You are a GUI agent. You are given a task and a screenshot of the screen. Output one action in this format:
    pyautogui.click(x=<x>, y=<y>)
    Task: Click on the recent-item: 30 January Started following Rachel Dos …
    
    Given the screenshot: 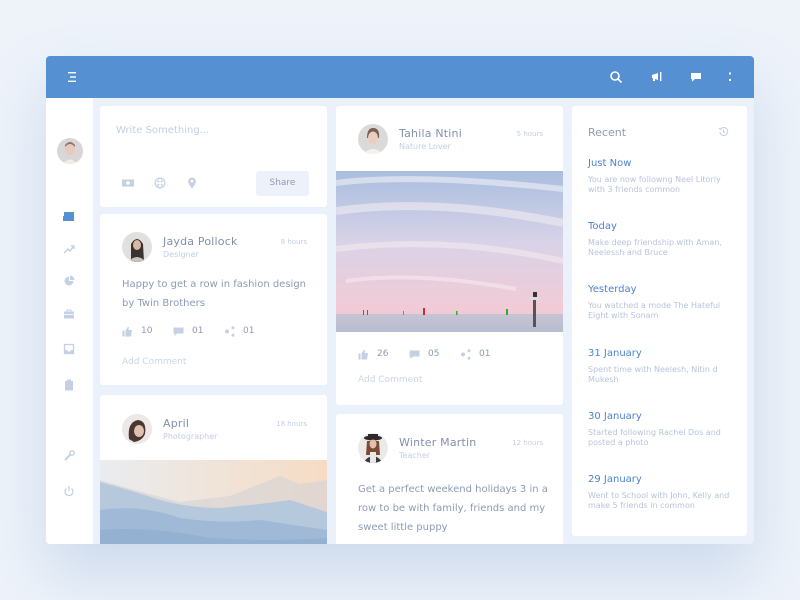 What is the action you would take?
    pyautogui.click(x=663, y=429)
    